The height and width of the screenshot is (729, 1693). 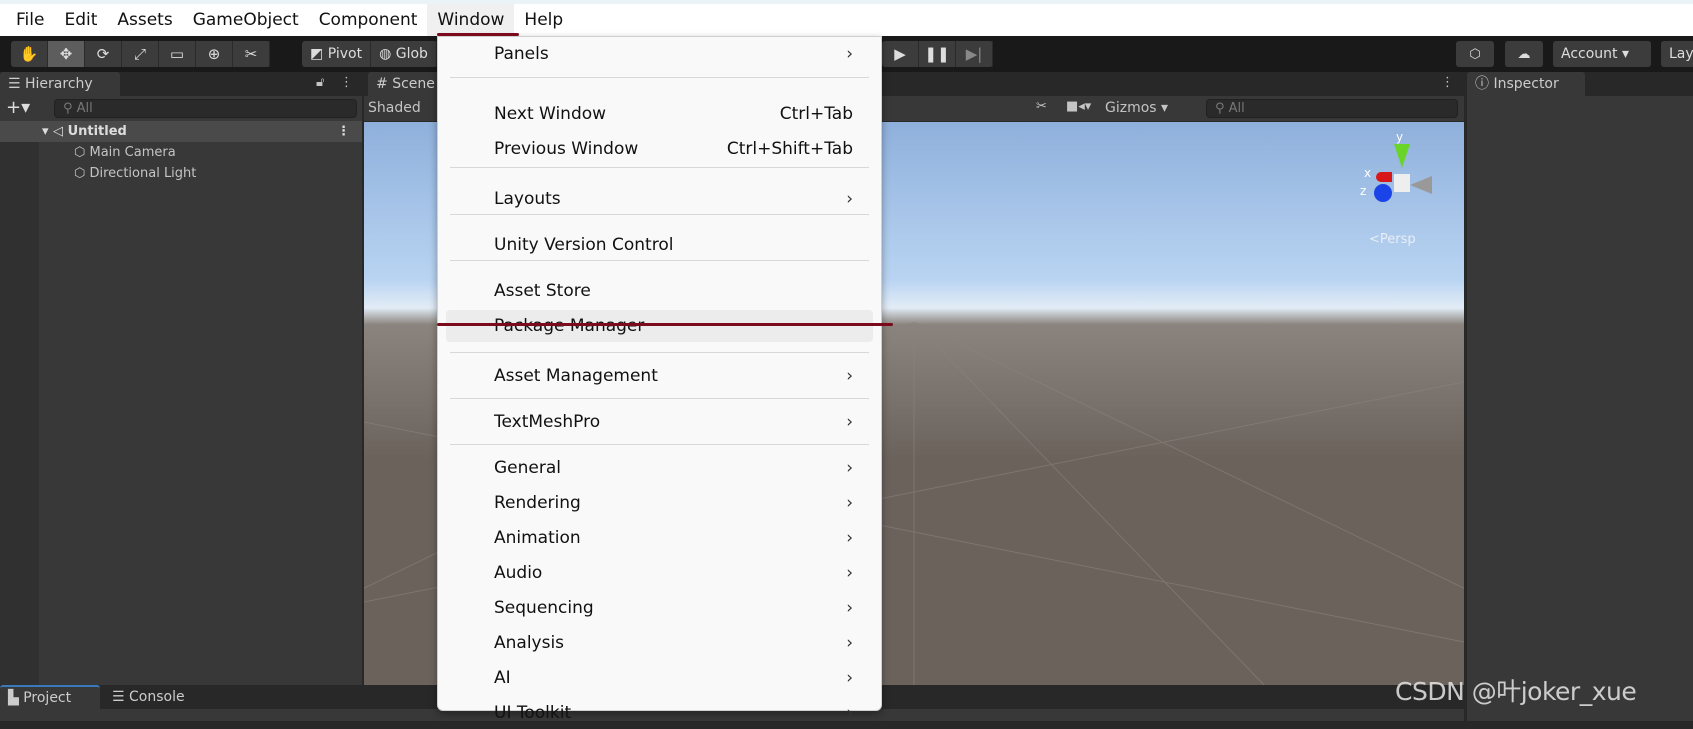 I want to click on move-tool-icon: ✥, so click(x=66, y=54).